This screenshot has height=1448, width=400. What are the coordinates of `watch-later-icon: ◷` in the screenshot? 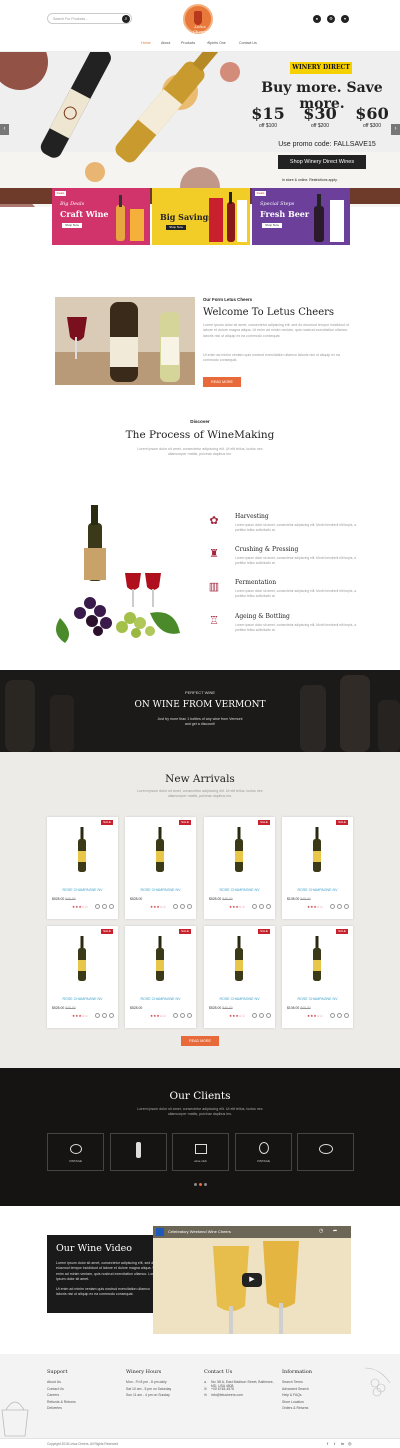 It's located at (321, 1231).